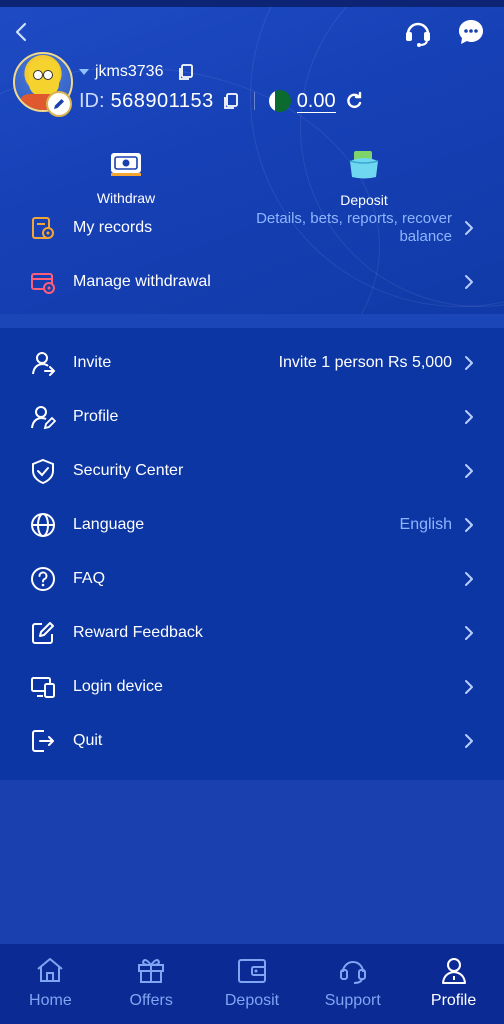 The height and width of the screenshot is (1024, 504). I want to click on tab-support: Support, so click(353, 982).